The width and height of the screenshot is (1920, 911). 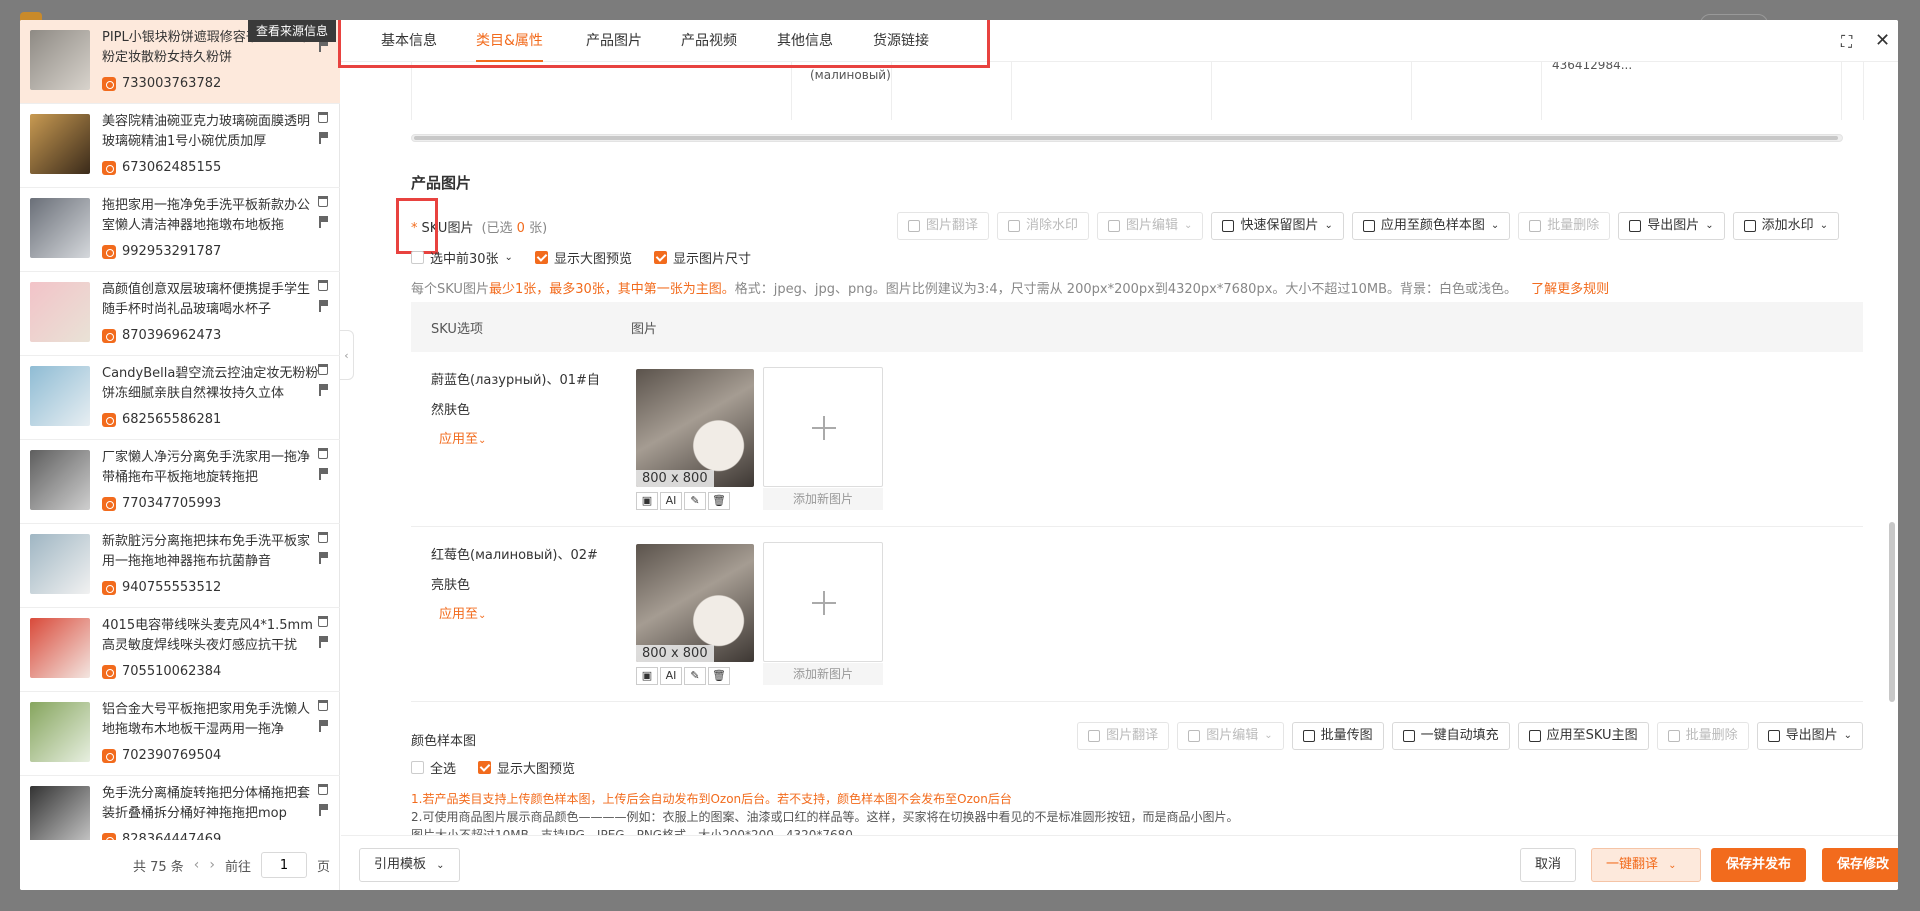 I want to click on swatch-title: 颜色样本图, so click(x=444, y=741).